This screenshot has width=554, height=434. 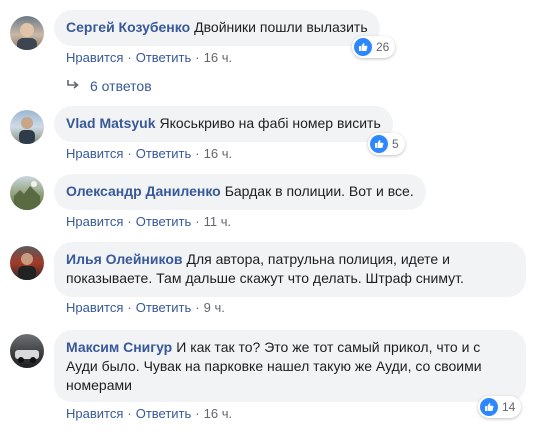 What do you see at coordinates (500, 407) in the screenshot?
I see `reaction-count: 14` at bounding box center [500, 407].